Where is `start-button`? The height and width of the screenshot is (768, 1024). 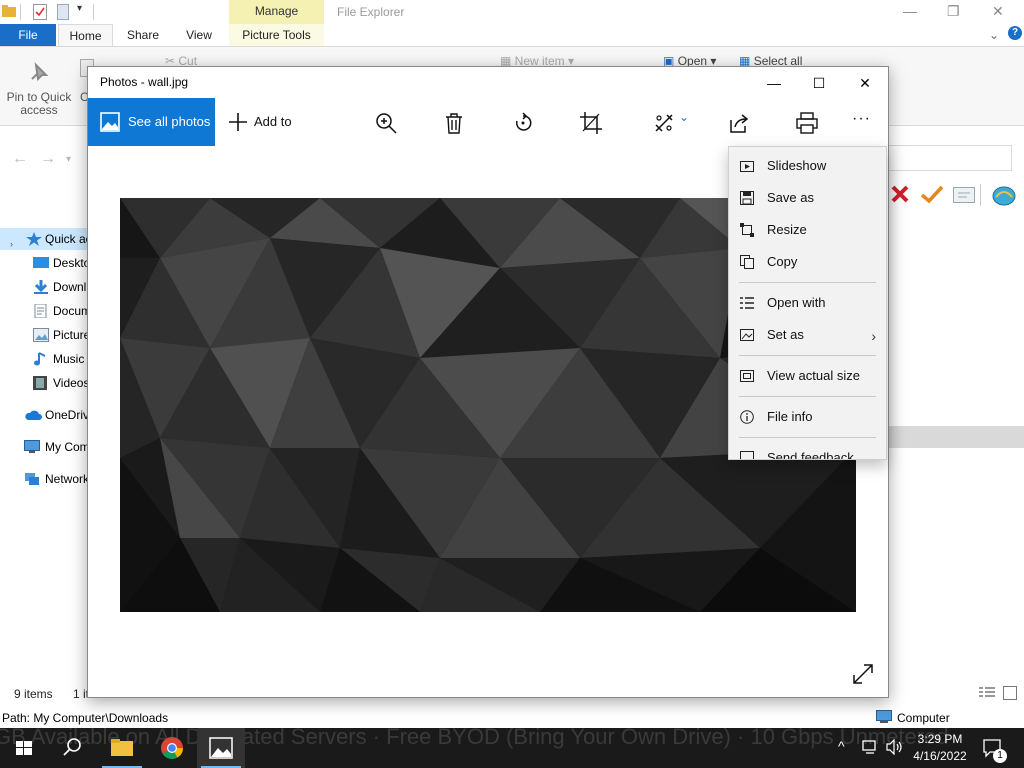 start-button is located at coordinates (24, 748).